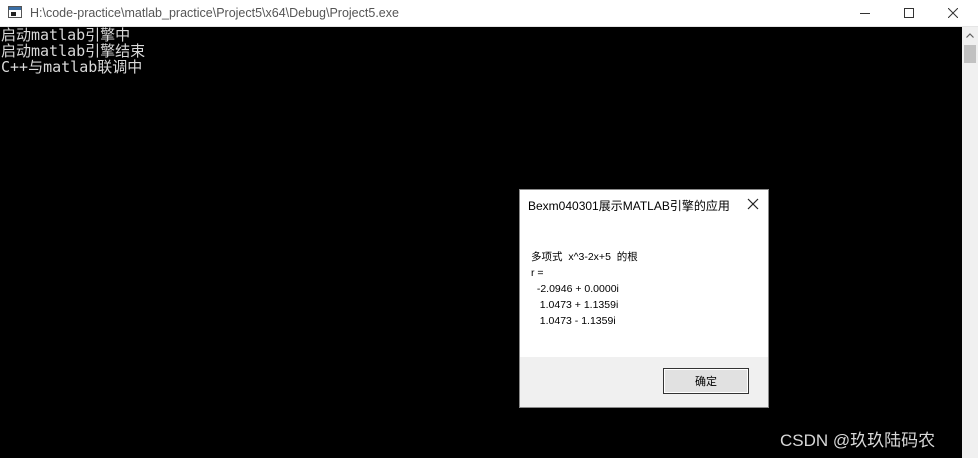 This screenshot has width=978, height=458. I want to click on minimize-button, so click(865, 13).